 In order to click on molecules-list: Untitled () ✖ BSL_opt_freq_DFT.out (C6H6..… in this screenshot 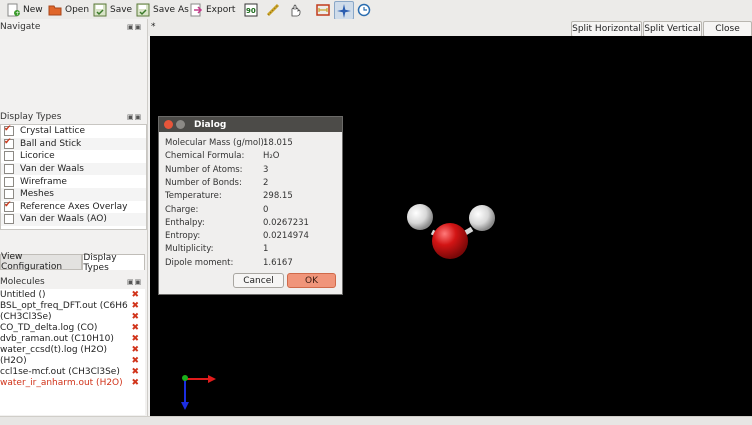, I will do `click(72, 352)`.